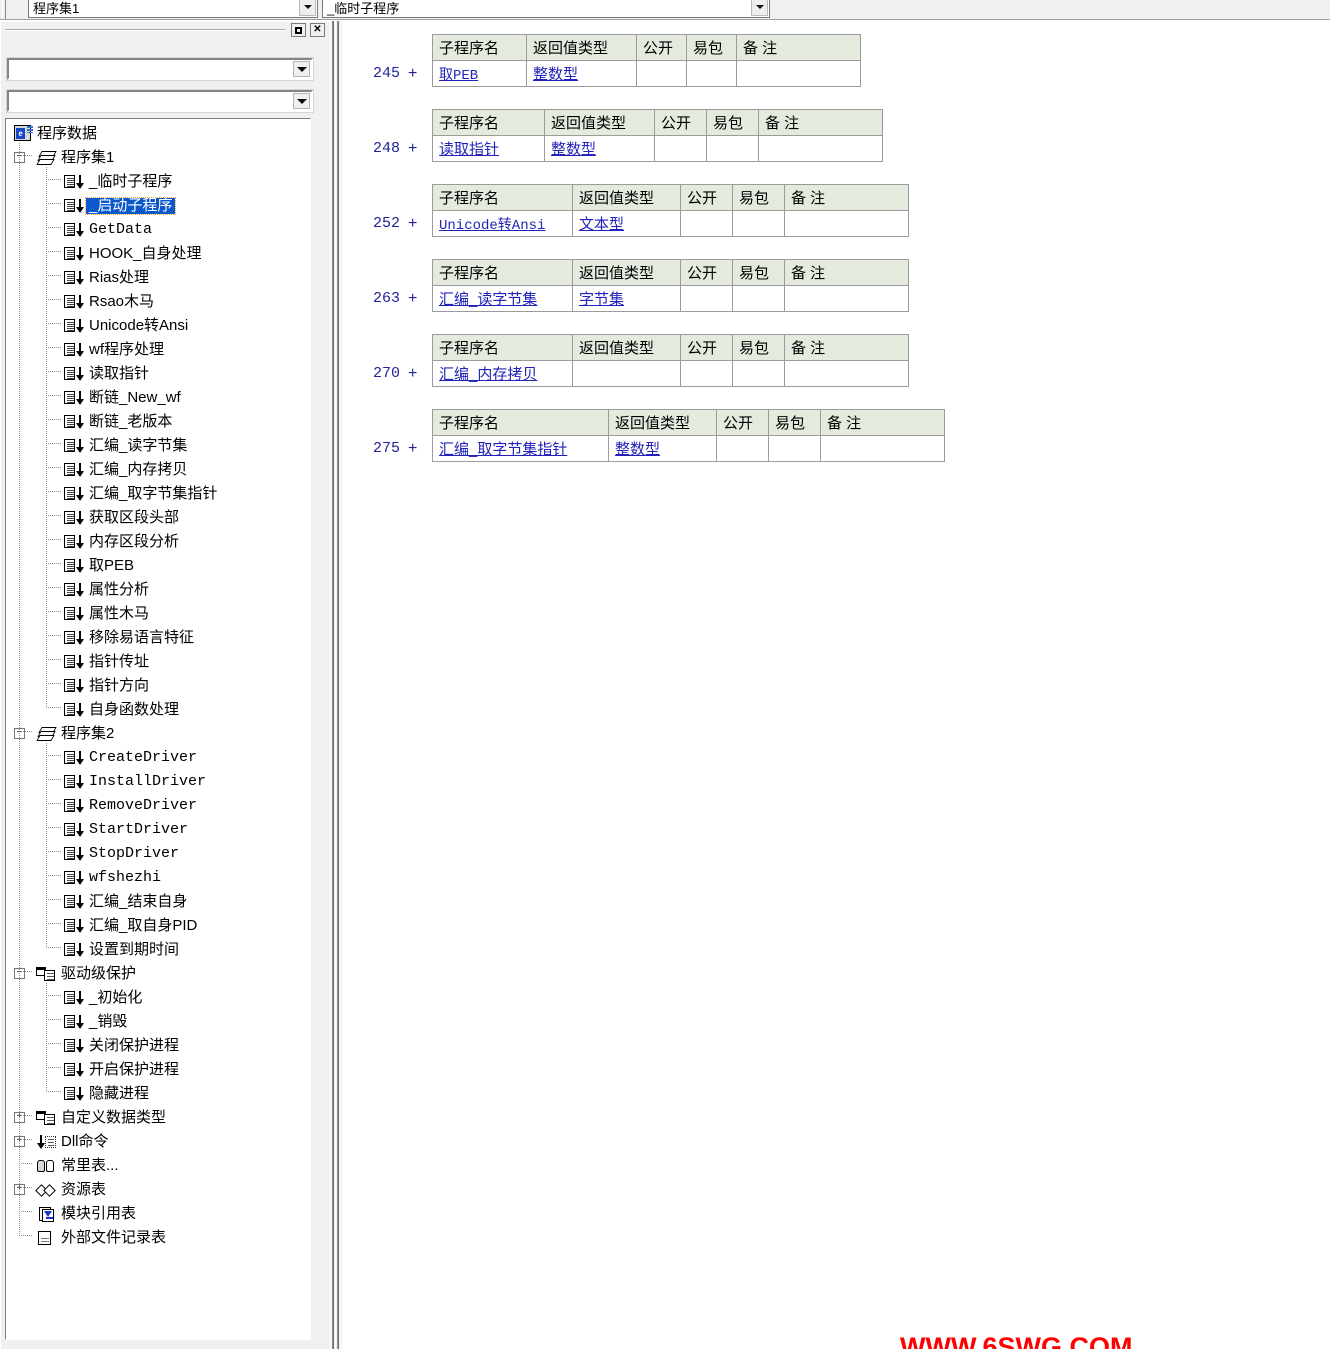  I want to click on tree-item: Rsao木马, so click(158, 302).